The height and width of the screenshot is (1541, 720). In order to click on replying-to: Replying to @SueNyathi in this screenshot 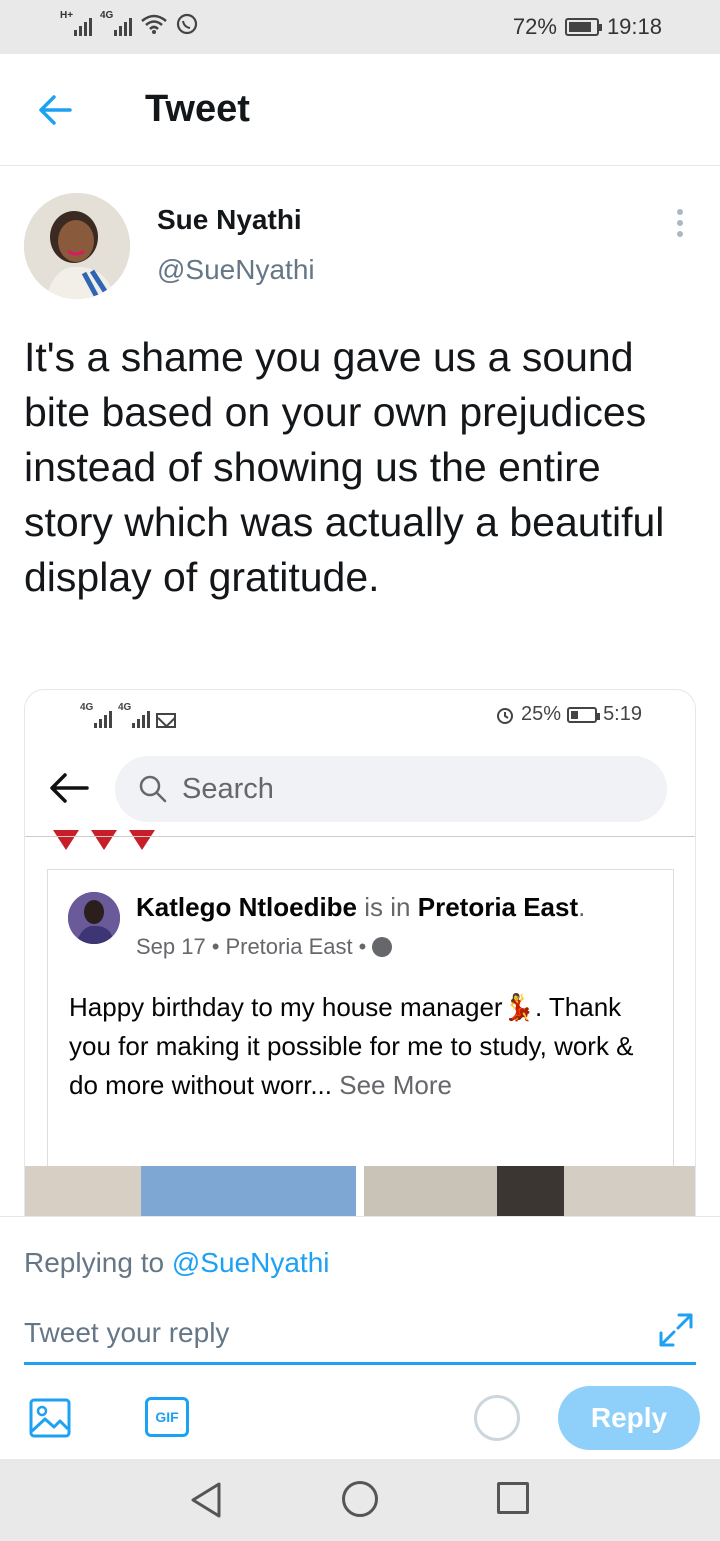, I will do `click(177, 1262)`.